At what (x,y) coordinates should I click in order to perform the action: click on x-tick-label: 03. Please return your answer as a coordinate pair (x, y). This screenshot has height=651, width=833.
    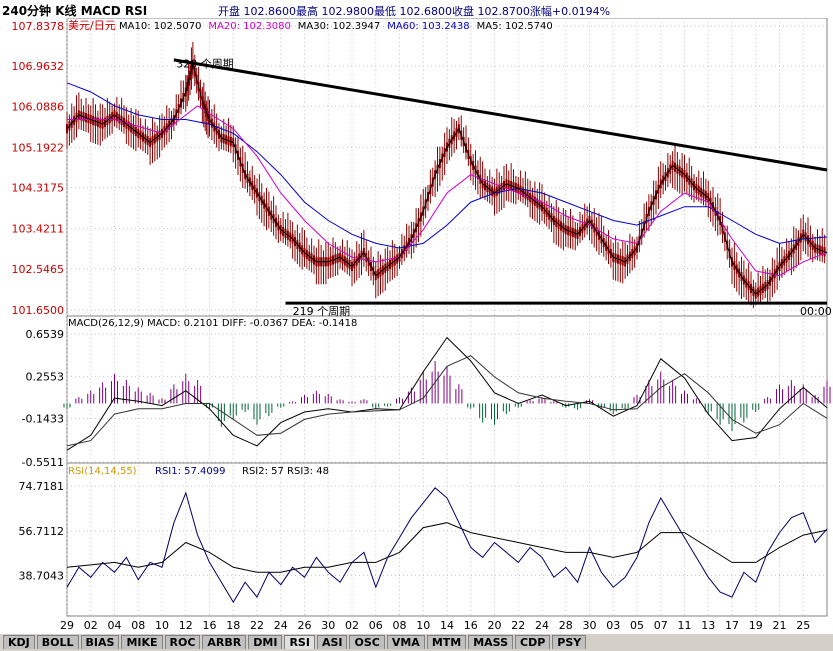
    Looking at the image, I should click on (613, 625).